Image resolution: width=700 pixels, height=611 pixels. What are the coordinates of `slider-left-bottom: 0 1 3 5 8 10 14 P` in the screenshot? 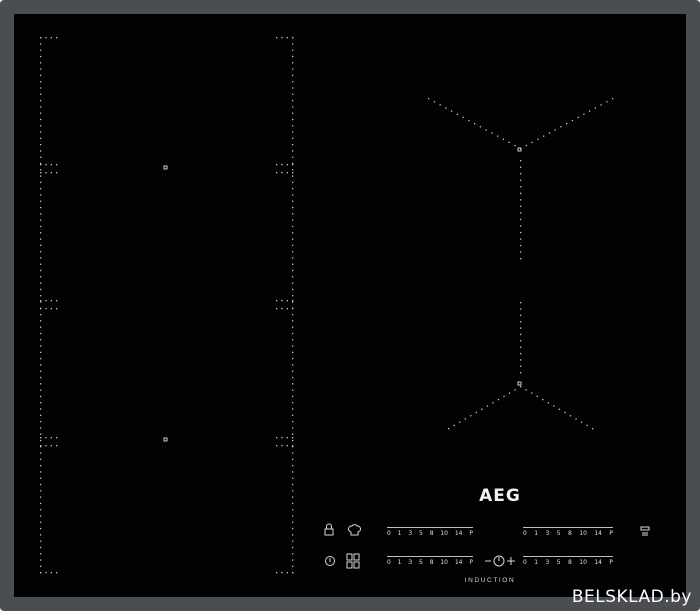 It's located at (430, 563).